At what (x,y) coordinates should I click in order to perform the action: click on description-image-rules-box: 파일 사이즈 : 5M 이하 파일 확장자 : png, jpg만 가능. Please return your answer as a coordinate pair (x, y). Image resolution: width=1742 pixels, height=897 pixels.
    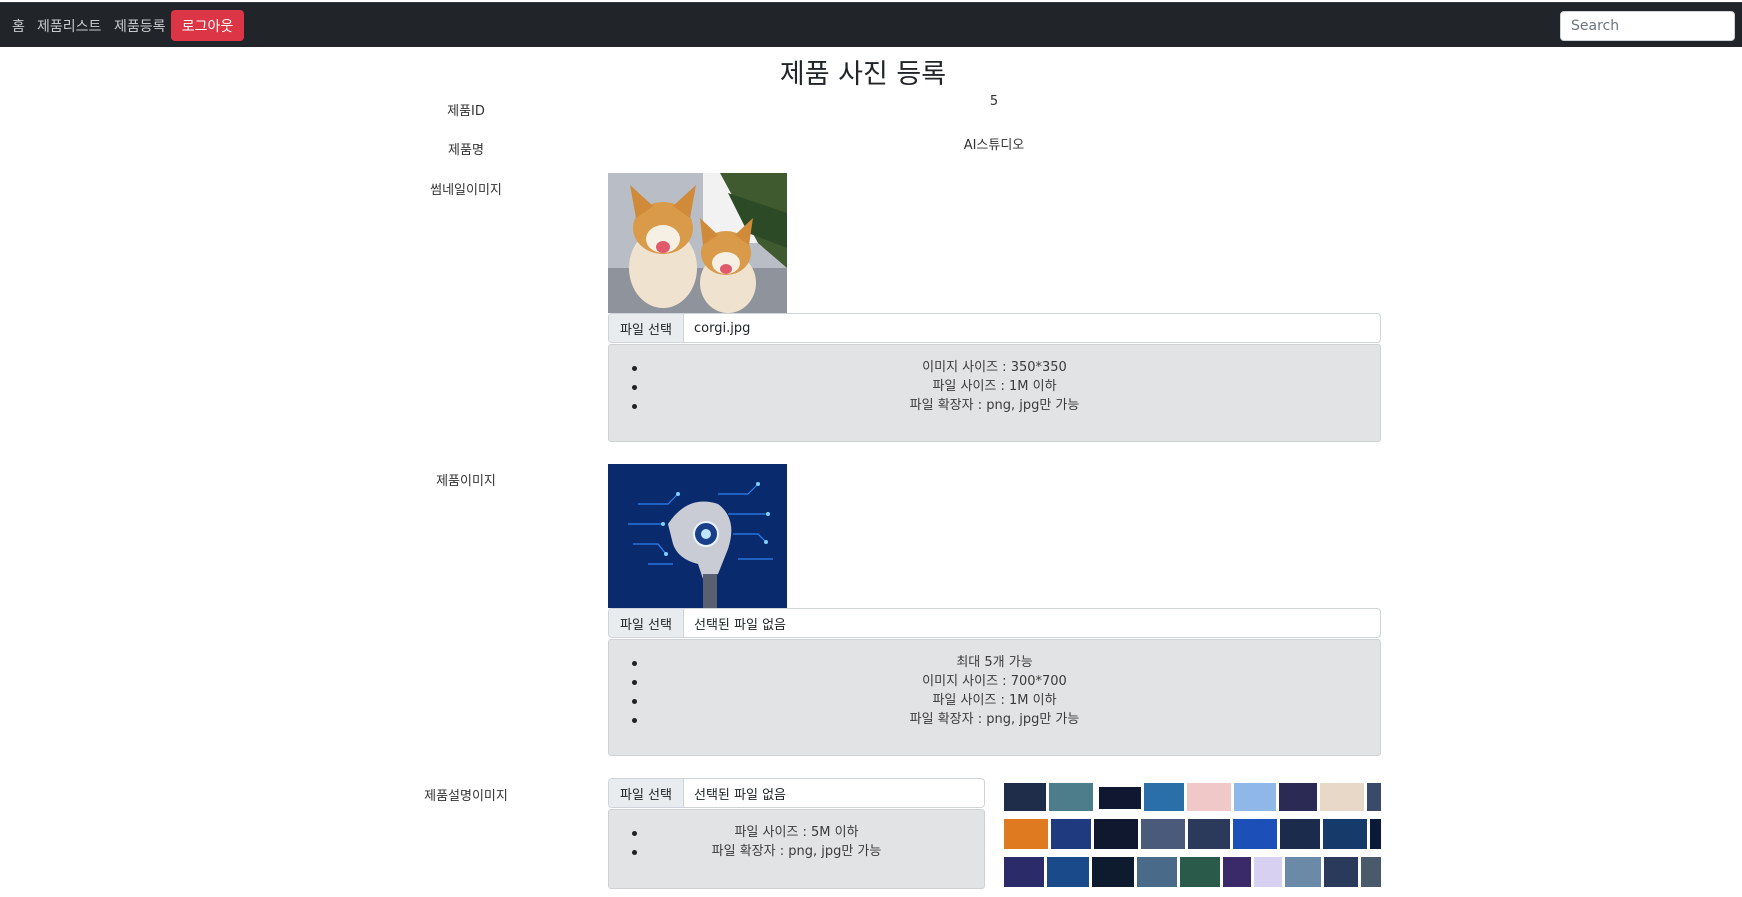
    Looking at the image, I should click on (796, 849).